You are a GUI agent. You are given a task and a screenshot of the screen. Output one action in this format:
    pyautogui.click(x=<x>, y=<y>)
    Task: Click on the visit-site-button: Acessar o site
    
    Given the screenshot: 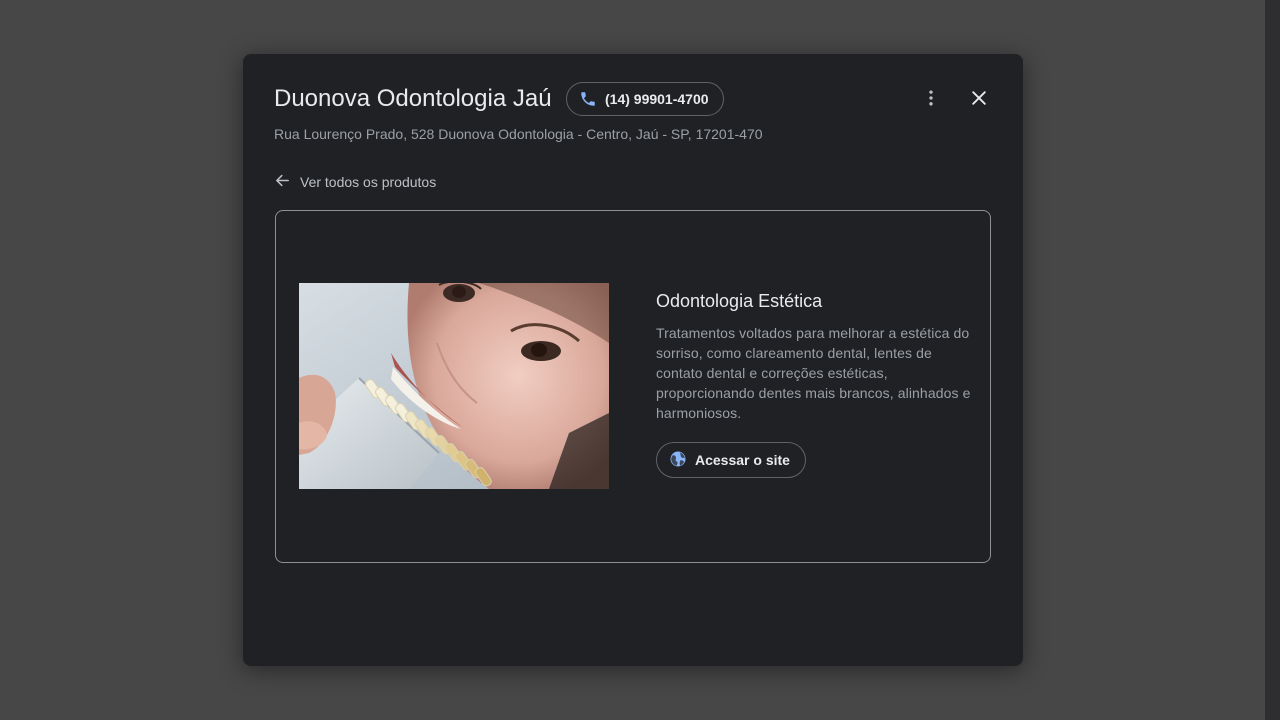 What is the action you would take?
    pyautogui.click(x=731, y=460)
    